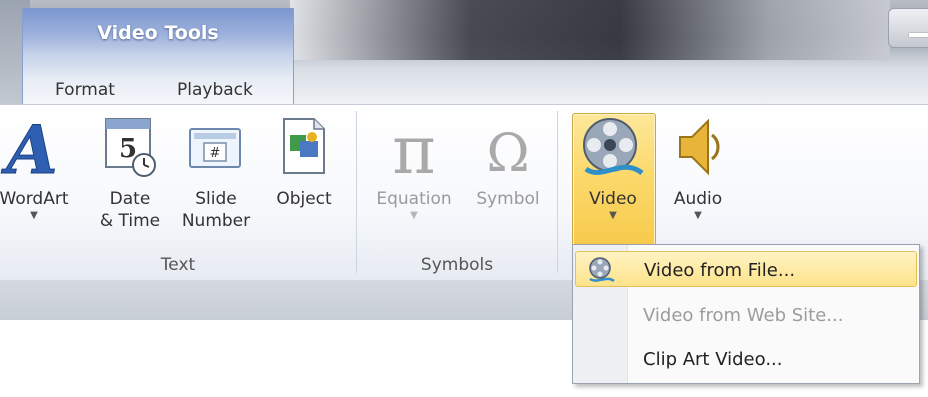 The width and height of the screenshot is (928, 397). I want to click on object-label: Object, so click(304, 199).